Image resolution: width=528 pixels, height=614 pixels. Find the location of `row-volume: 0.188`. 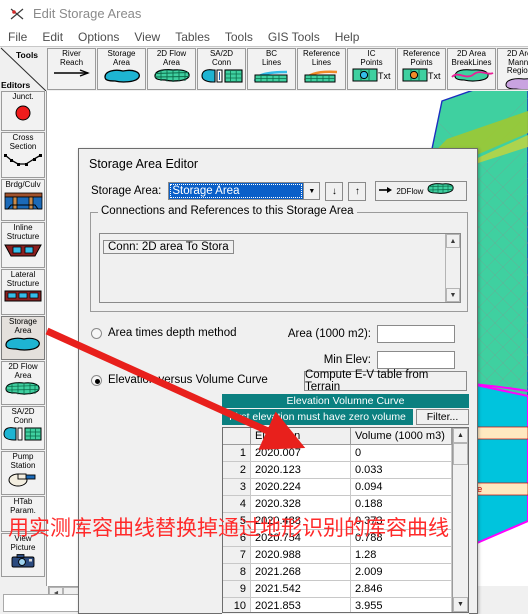

row-volume: 0.188 is located at coordinates (401, 504).